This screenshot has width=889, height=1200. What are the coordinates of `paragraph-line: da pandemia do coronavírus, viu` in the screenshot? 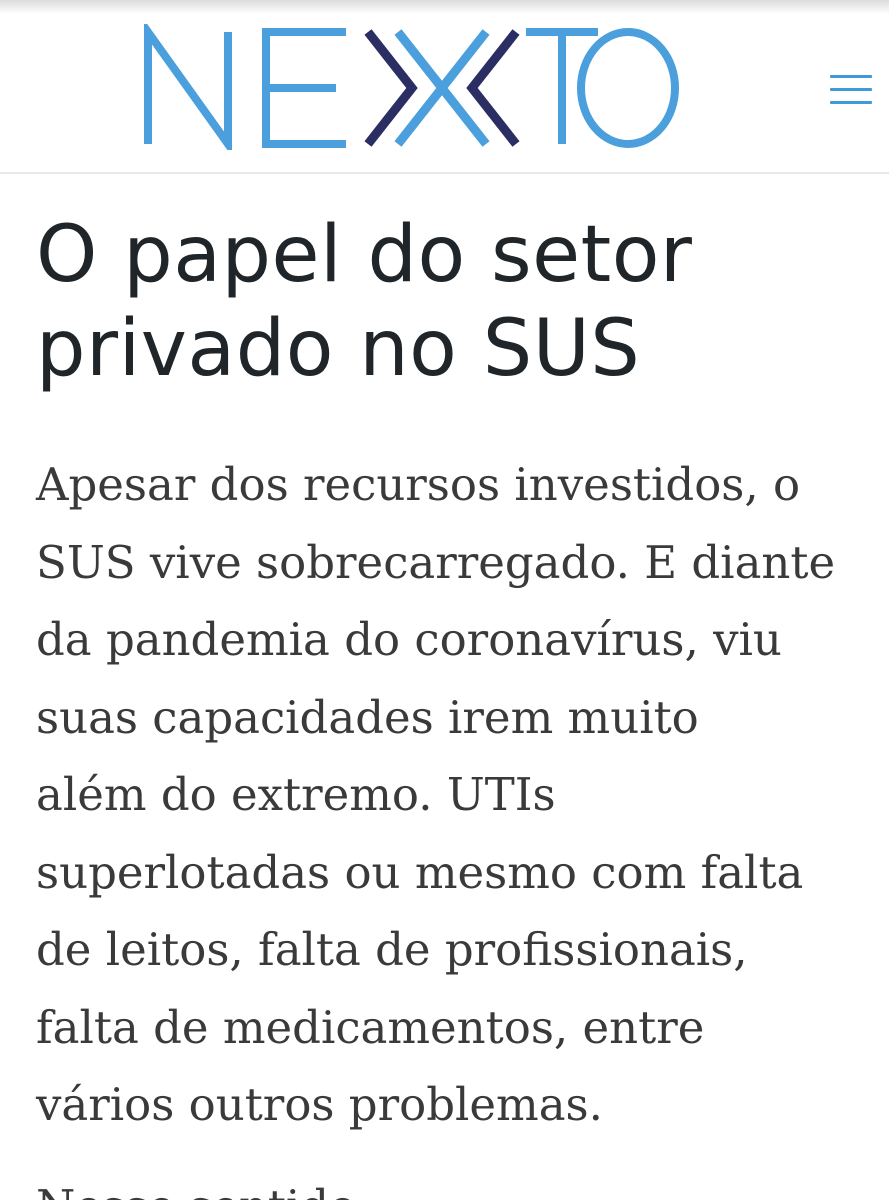 It's located at (409, 639).